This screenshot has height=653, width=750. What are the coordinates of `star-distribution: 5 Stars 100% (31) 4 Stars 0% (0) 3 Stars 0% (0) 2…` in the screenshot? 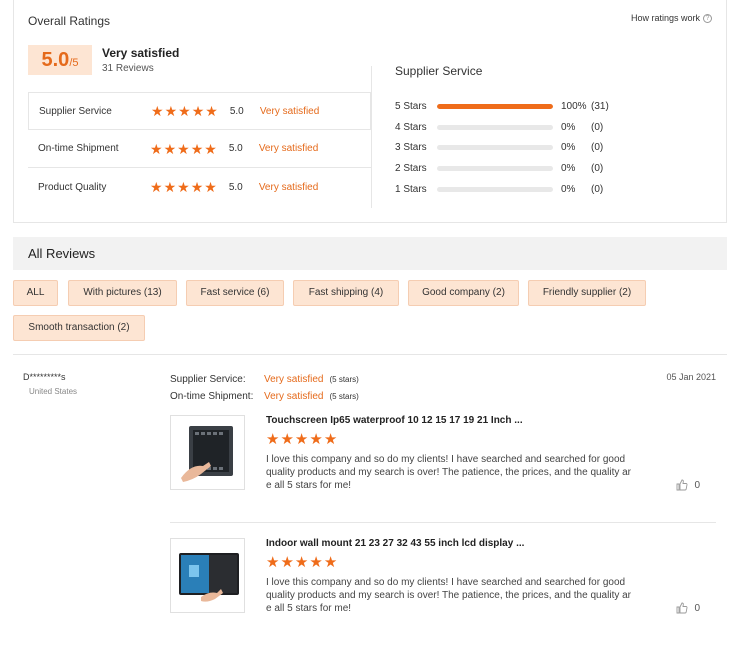 It's located at (515, 147).